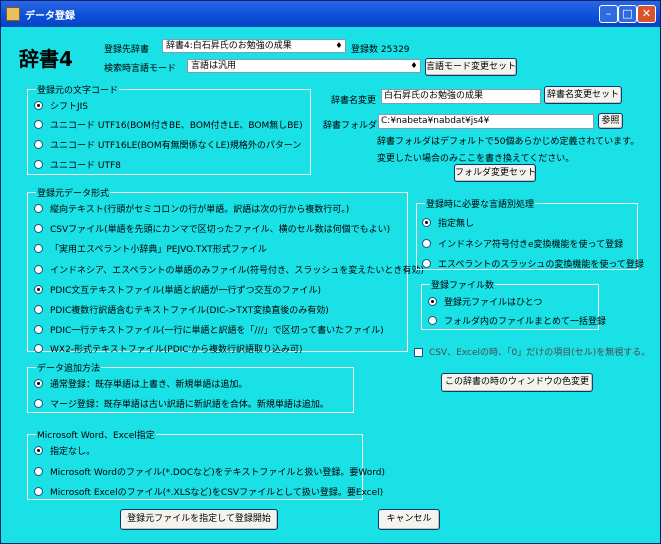  I want to click on title-bar: データ登録 – □ ✕, so click(330, 14).